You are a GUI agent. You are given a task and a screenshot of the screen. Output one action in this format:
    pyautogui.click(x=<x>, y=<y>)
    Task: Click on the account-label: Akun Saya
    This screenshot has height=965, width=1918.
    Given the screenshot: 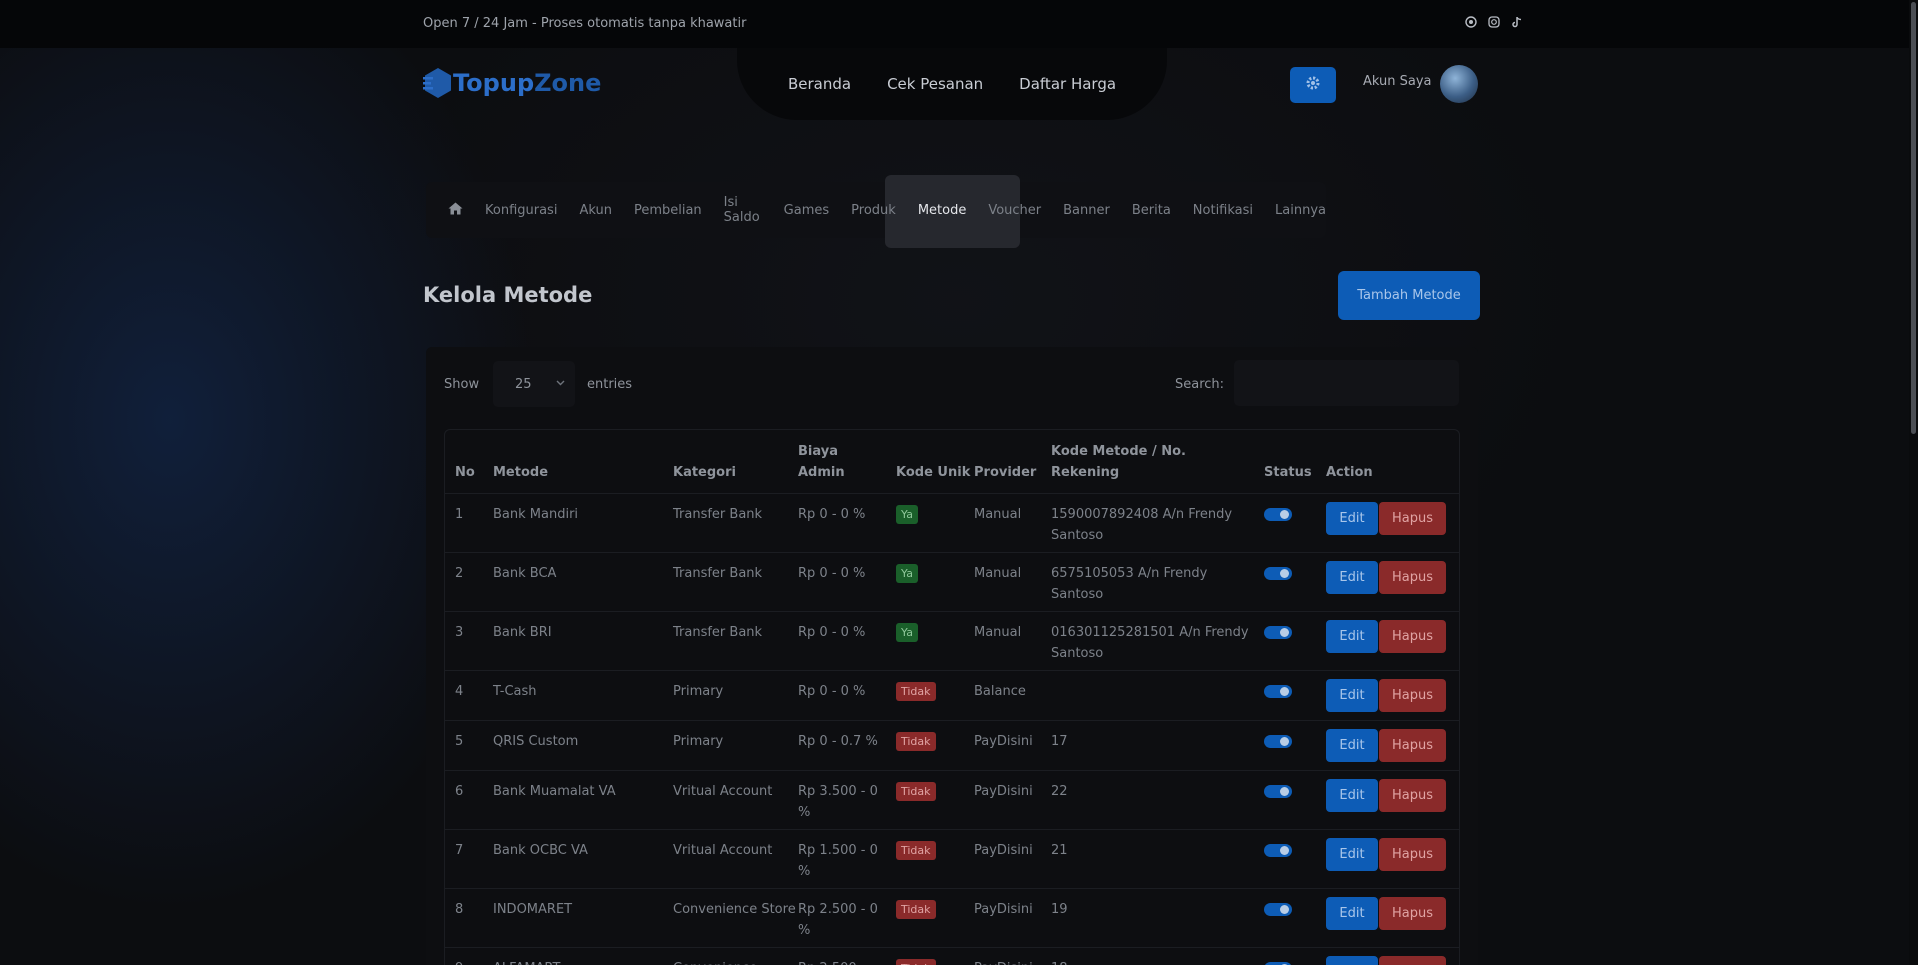 What is the action you would take?
    pyautogui.click(x=1397, y=81)
    